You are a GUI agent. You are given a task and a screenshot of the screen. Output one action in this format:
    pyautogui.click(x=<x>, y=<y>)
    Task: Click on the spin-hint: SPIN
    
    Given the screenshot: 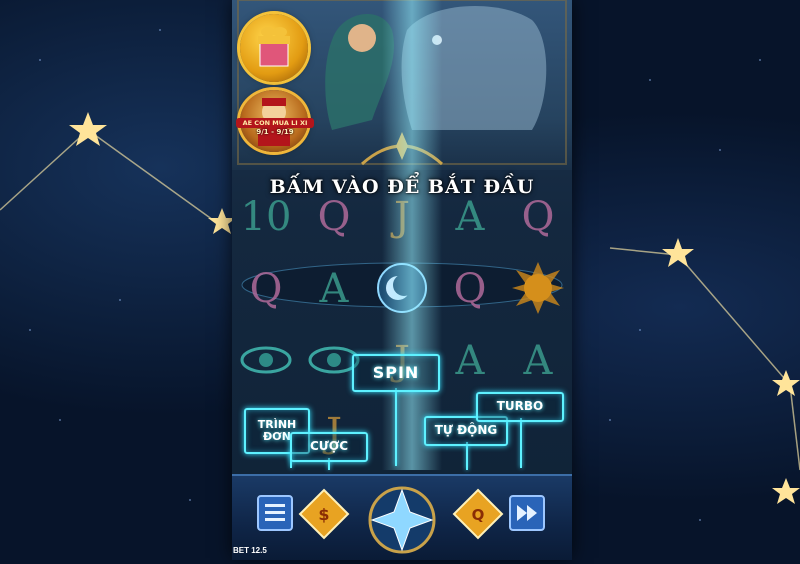 What is the action you would take?
    pyautogui.click(x=396, y=373)
    